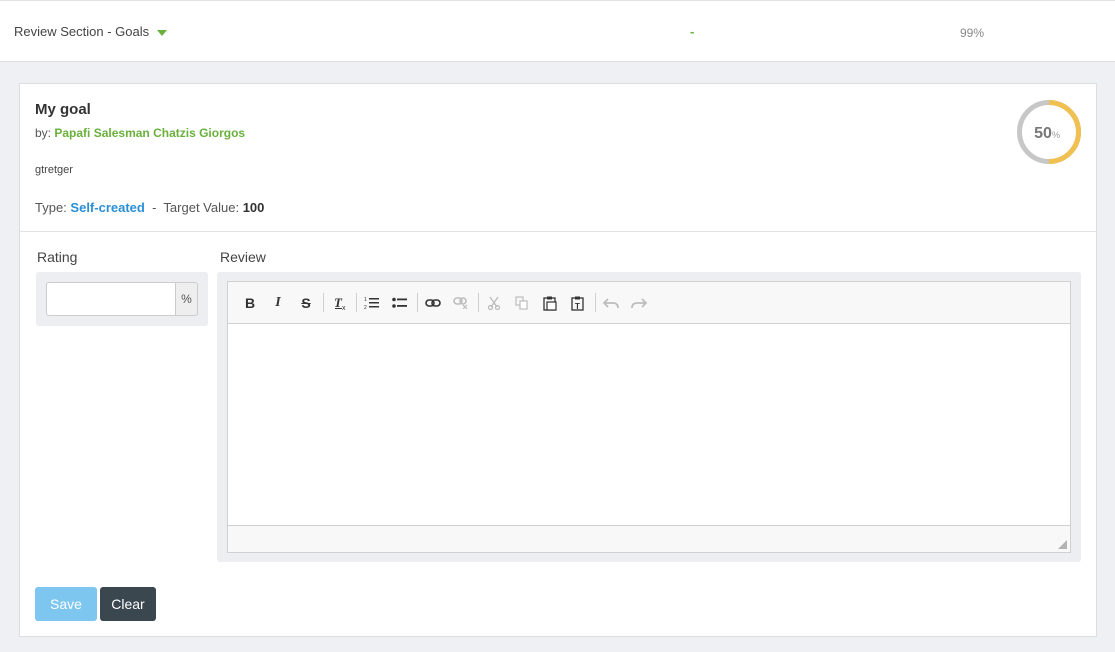 Image resolution: width=1115 pixels, height=652 pixels. I want to click on section-toggle: Review Section - Goals, so click(91, 31).